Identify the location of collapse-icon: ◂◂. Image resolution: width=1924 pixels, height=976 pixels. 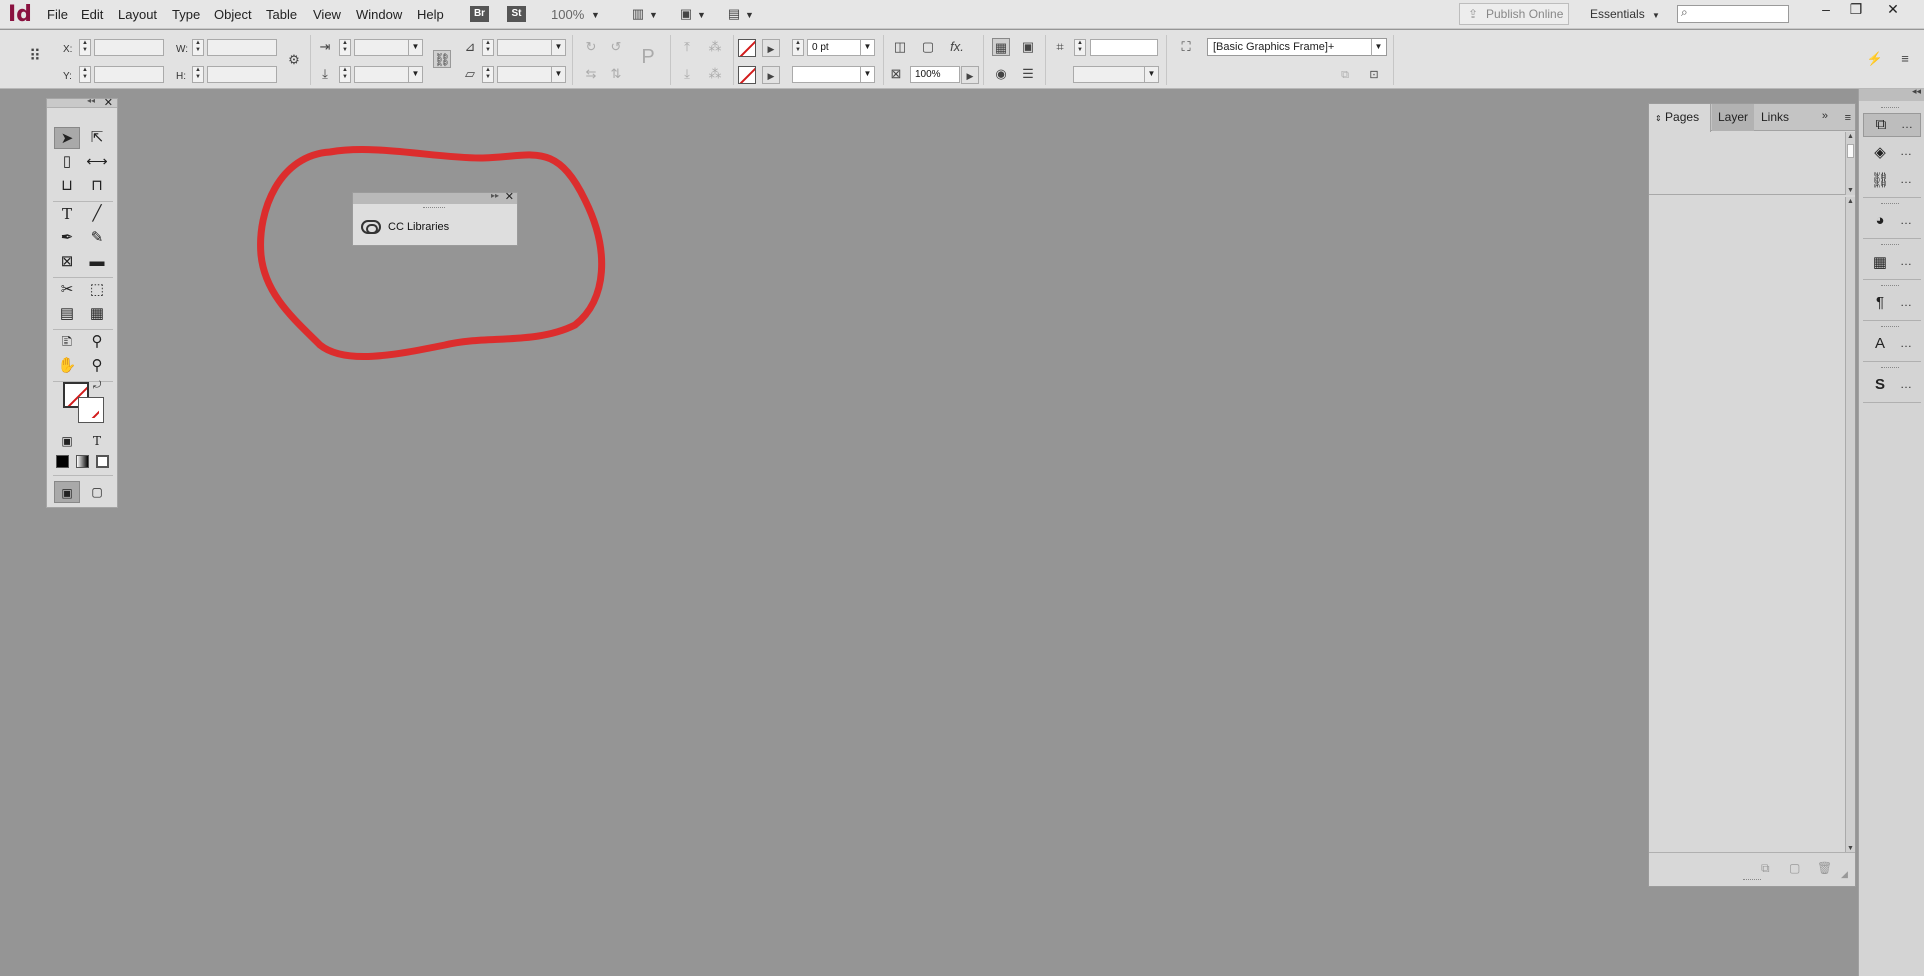
(91, 100).